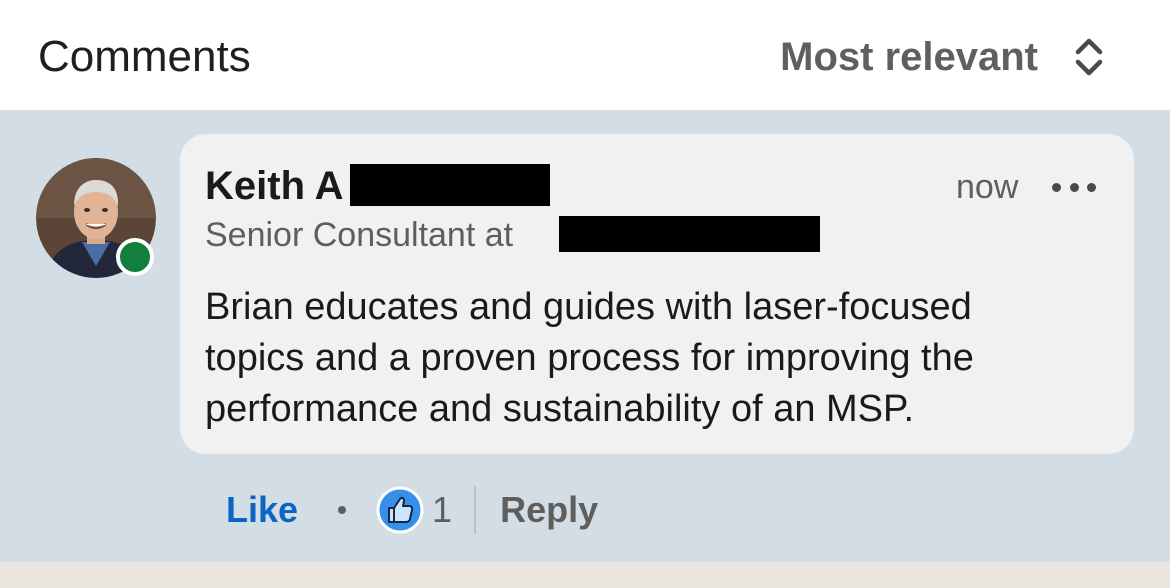 The width and height of the screenshot is (1170, 588). Describe the element at coordinates (342, 510) in the screenshot. I see `separator-dot` at that location.